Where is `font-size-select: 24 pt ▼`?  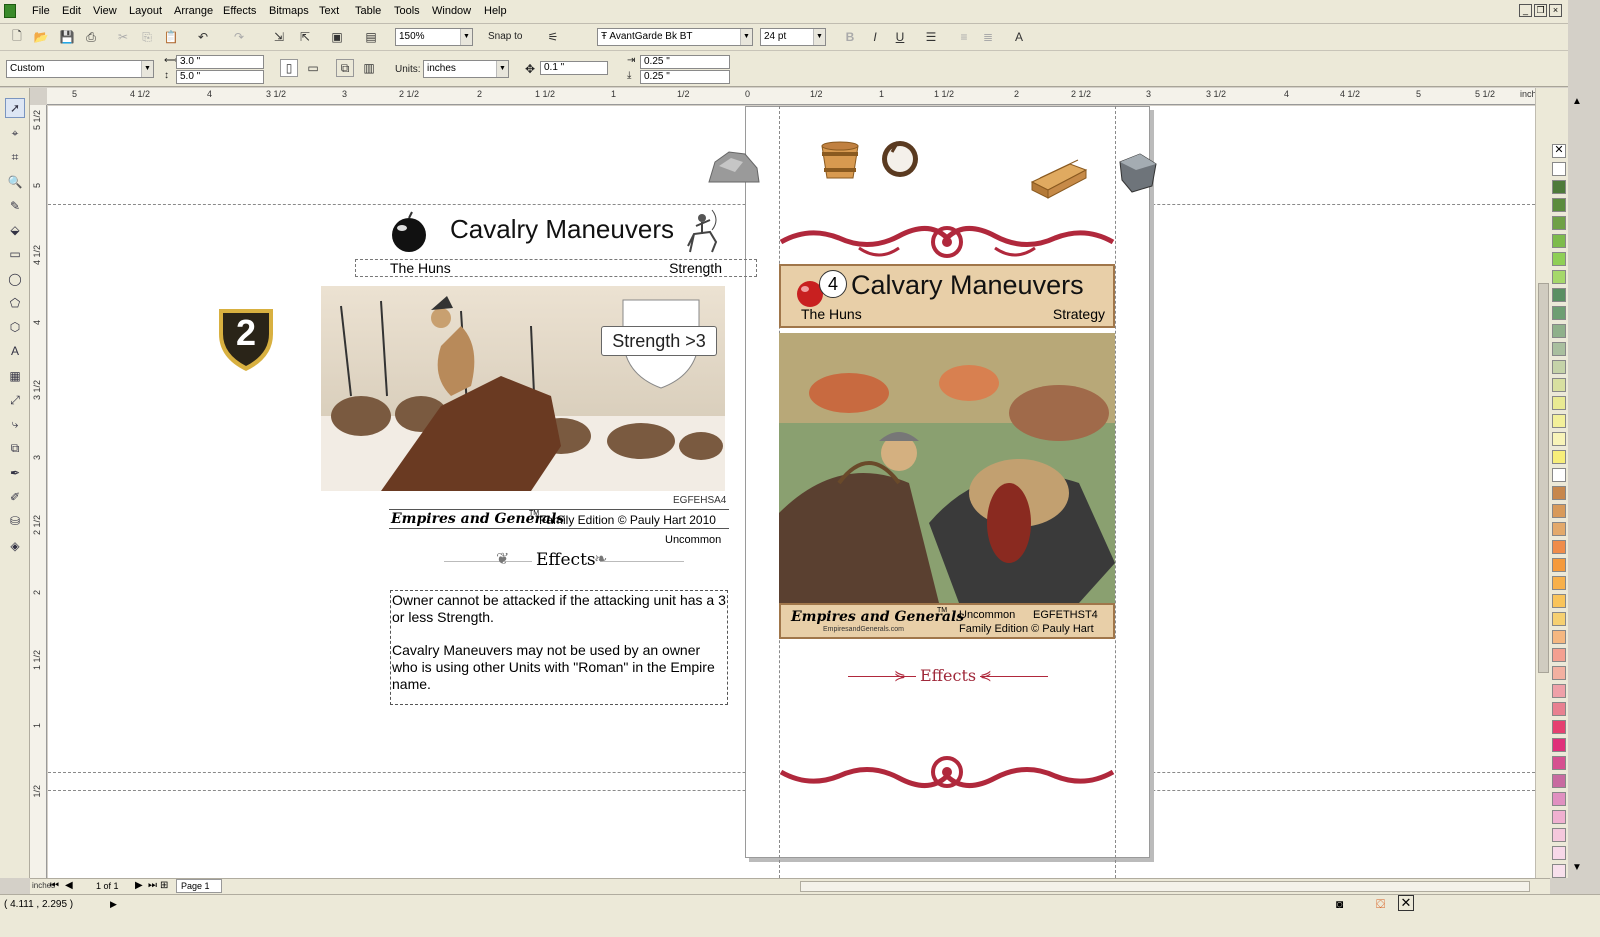 font-size-select: 24 pt ▼ is located at coordinates (793, 37).